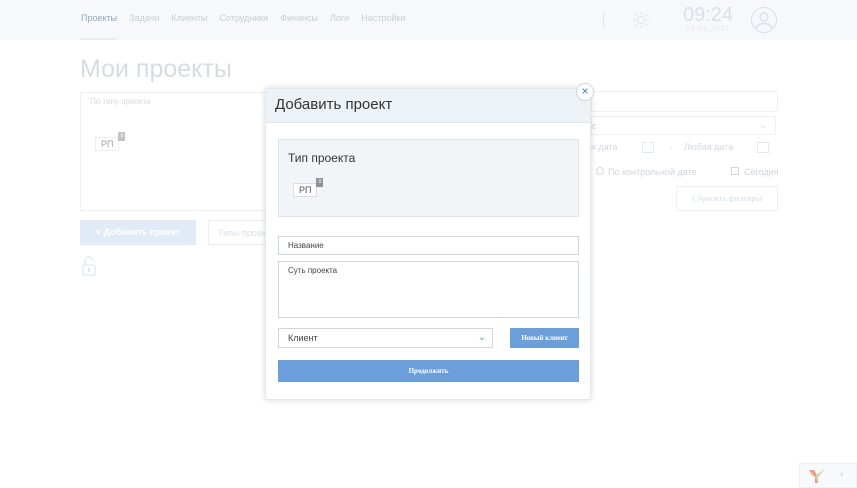 Image resolution: width=857 pixels, height=488 pixels. I want to click on client-select: Клиент ⌄, so click(385, 338).